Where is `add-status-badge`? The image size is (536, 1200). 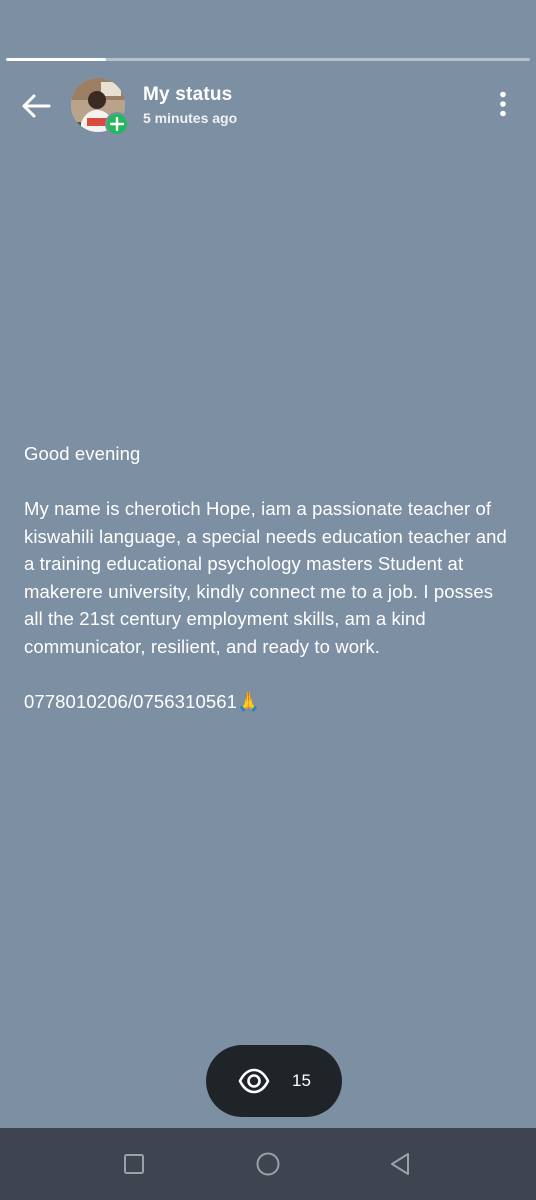
add-status-badge is located at coordinates (117, 124).